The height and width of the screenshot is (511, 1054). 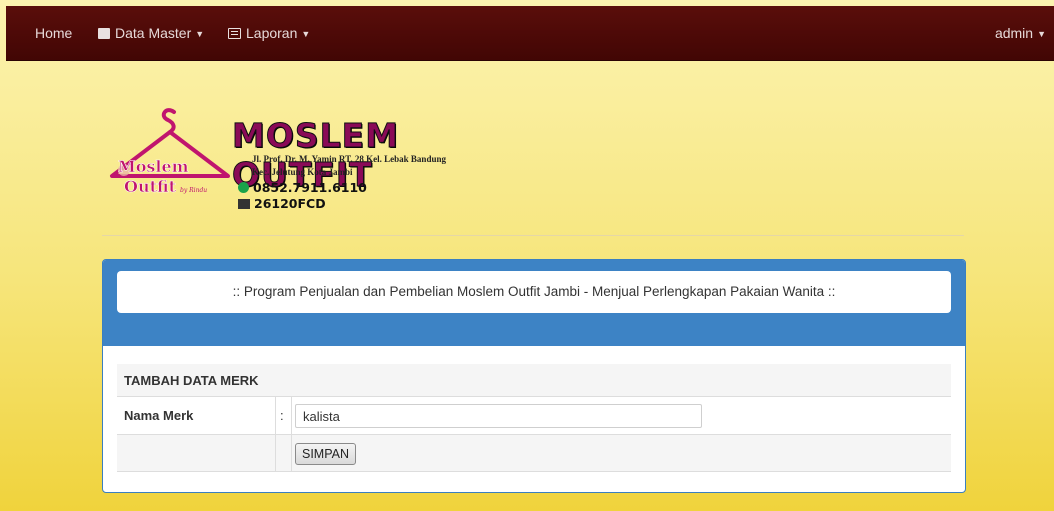 I want to click on nav-home-label: Home, so click(x=54, y=33).